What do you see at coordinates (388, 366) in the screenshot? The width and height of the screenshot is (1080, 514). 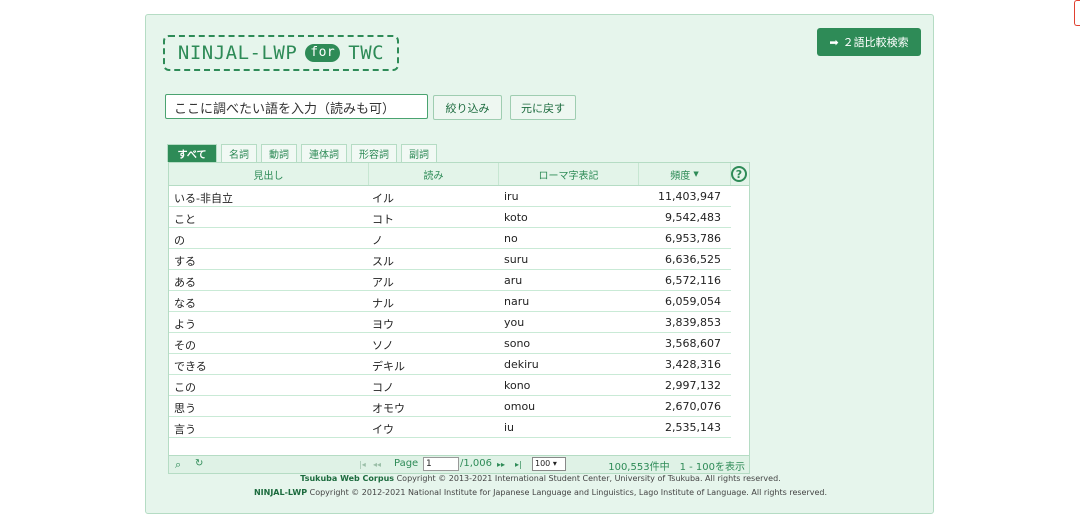 I see `cell-reading: デキル` at bounding box center [388, 366].